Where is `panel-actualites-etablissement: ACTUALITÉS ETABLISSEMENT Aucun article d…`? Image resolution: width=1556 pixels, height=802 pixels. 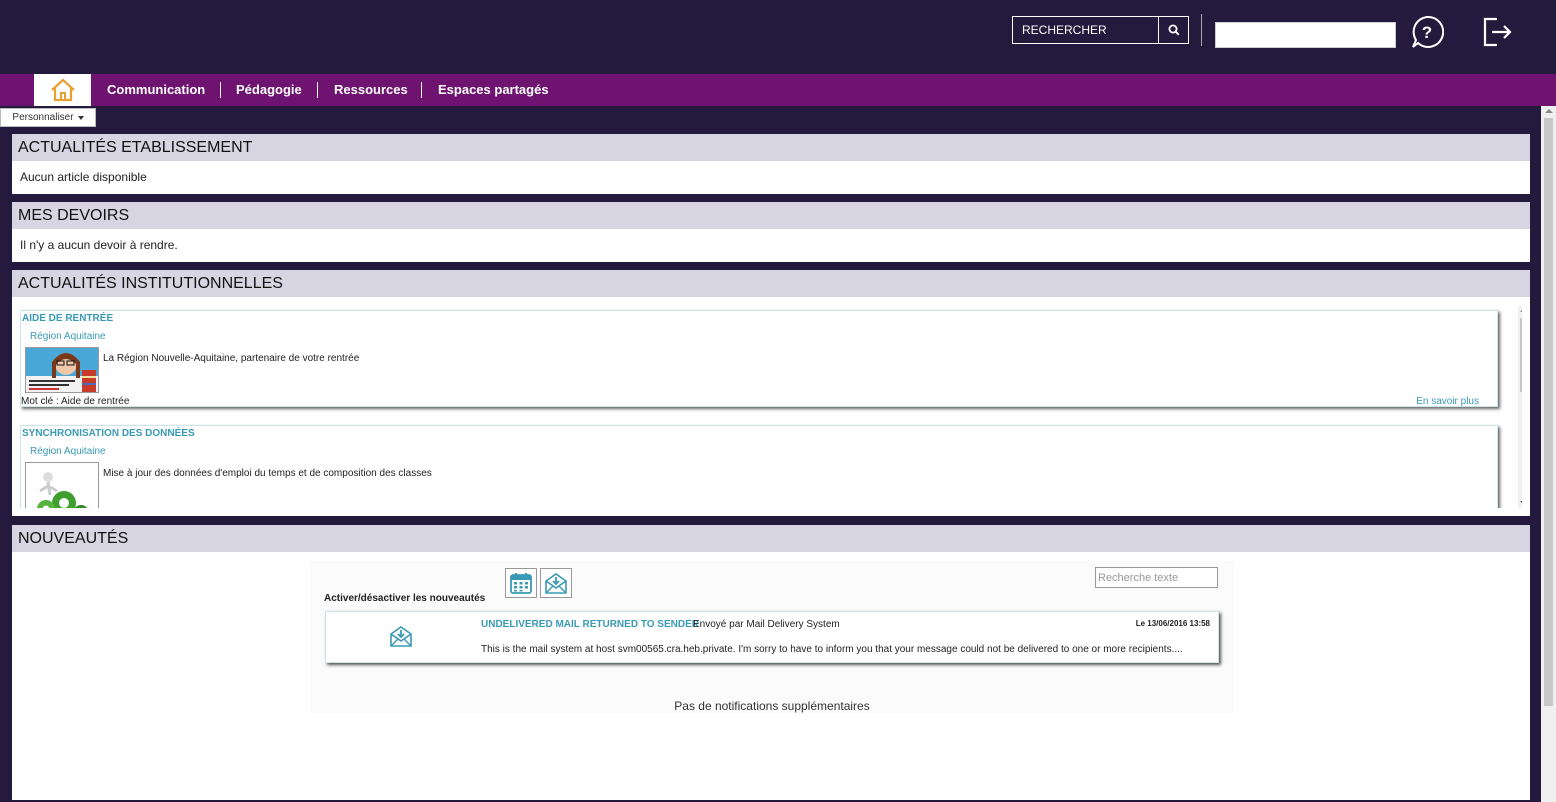
panel-actualites-etablissement: ACTUALITÉS ETABLISSEMENT Aucun article d… is located at coordinates (771, 164).